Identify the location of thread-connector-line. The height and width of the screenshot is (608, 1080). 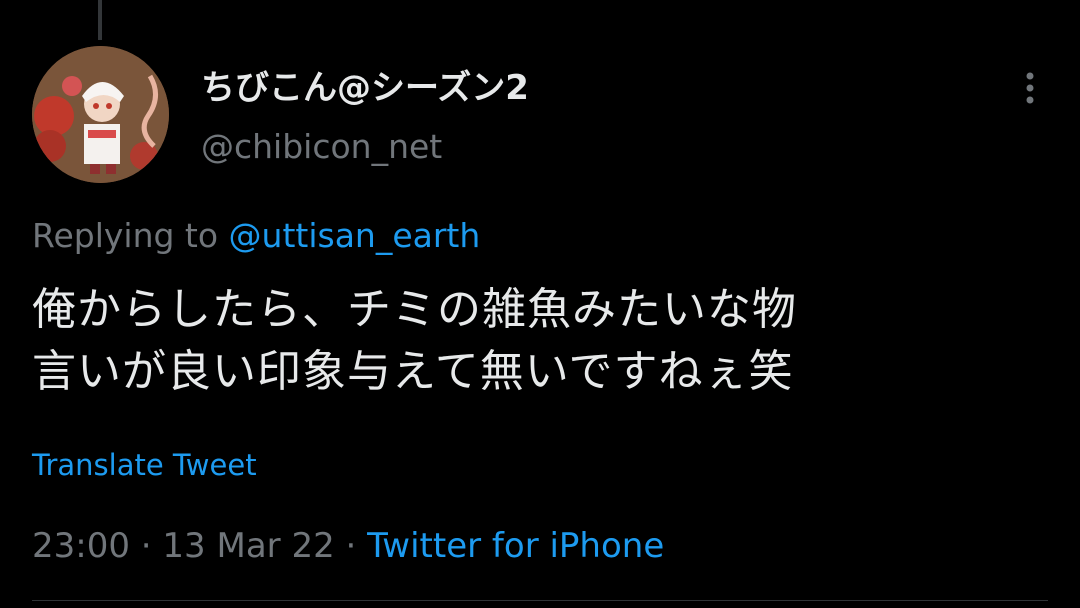
(100, 20).